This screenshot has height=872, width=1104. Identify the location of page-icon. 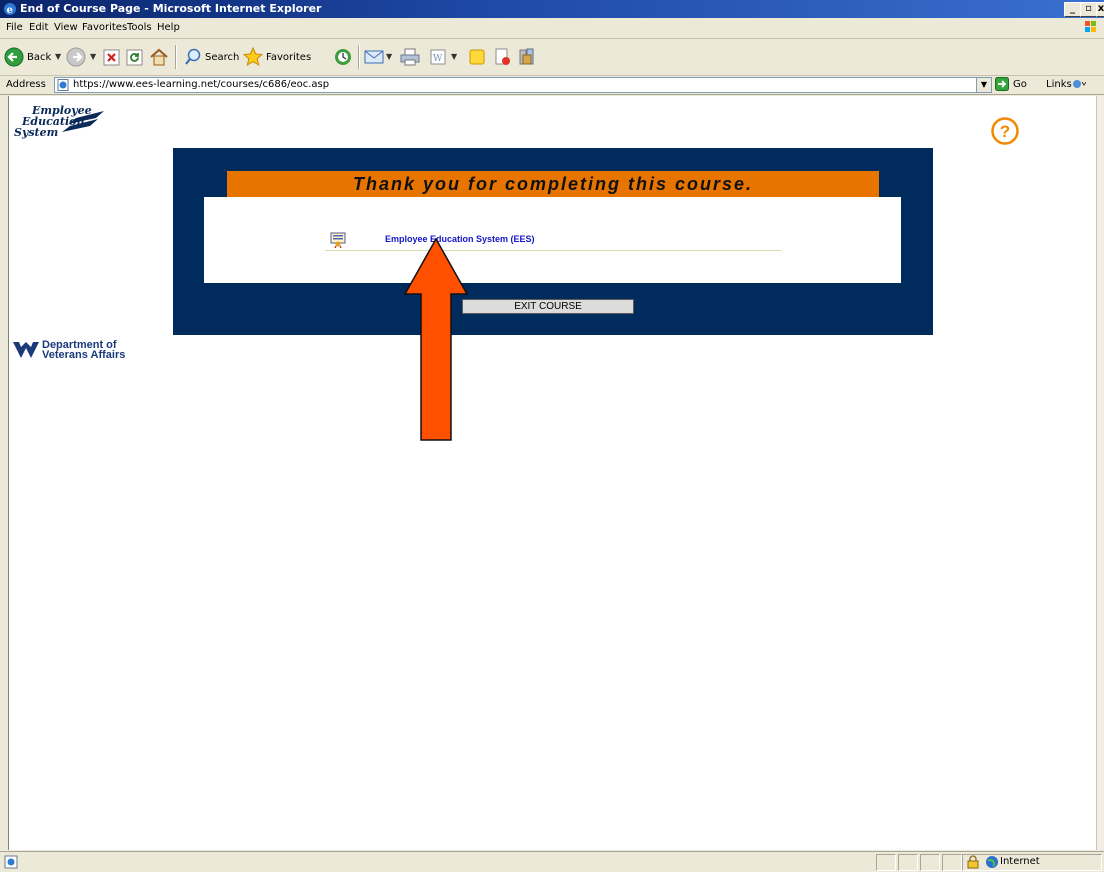
(63, 85).